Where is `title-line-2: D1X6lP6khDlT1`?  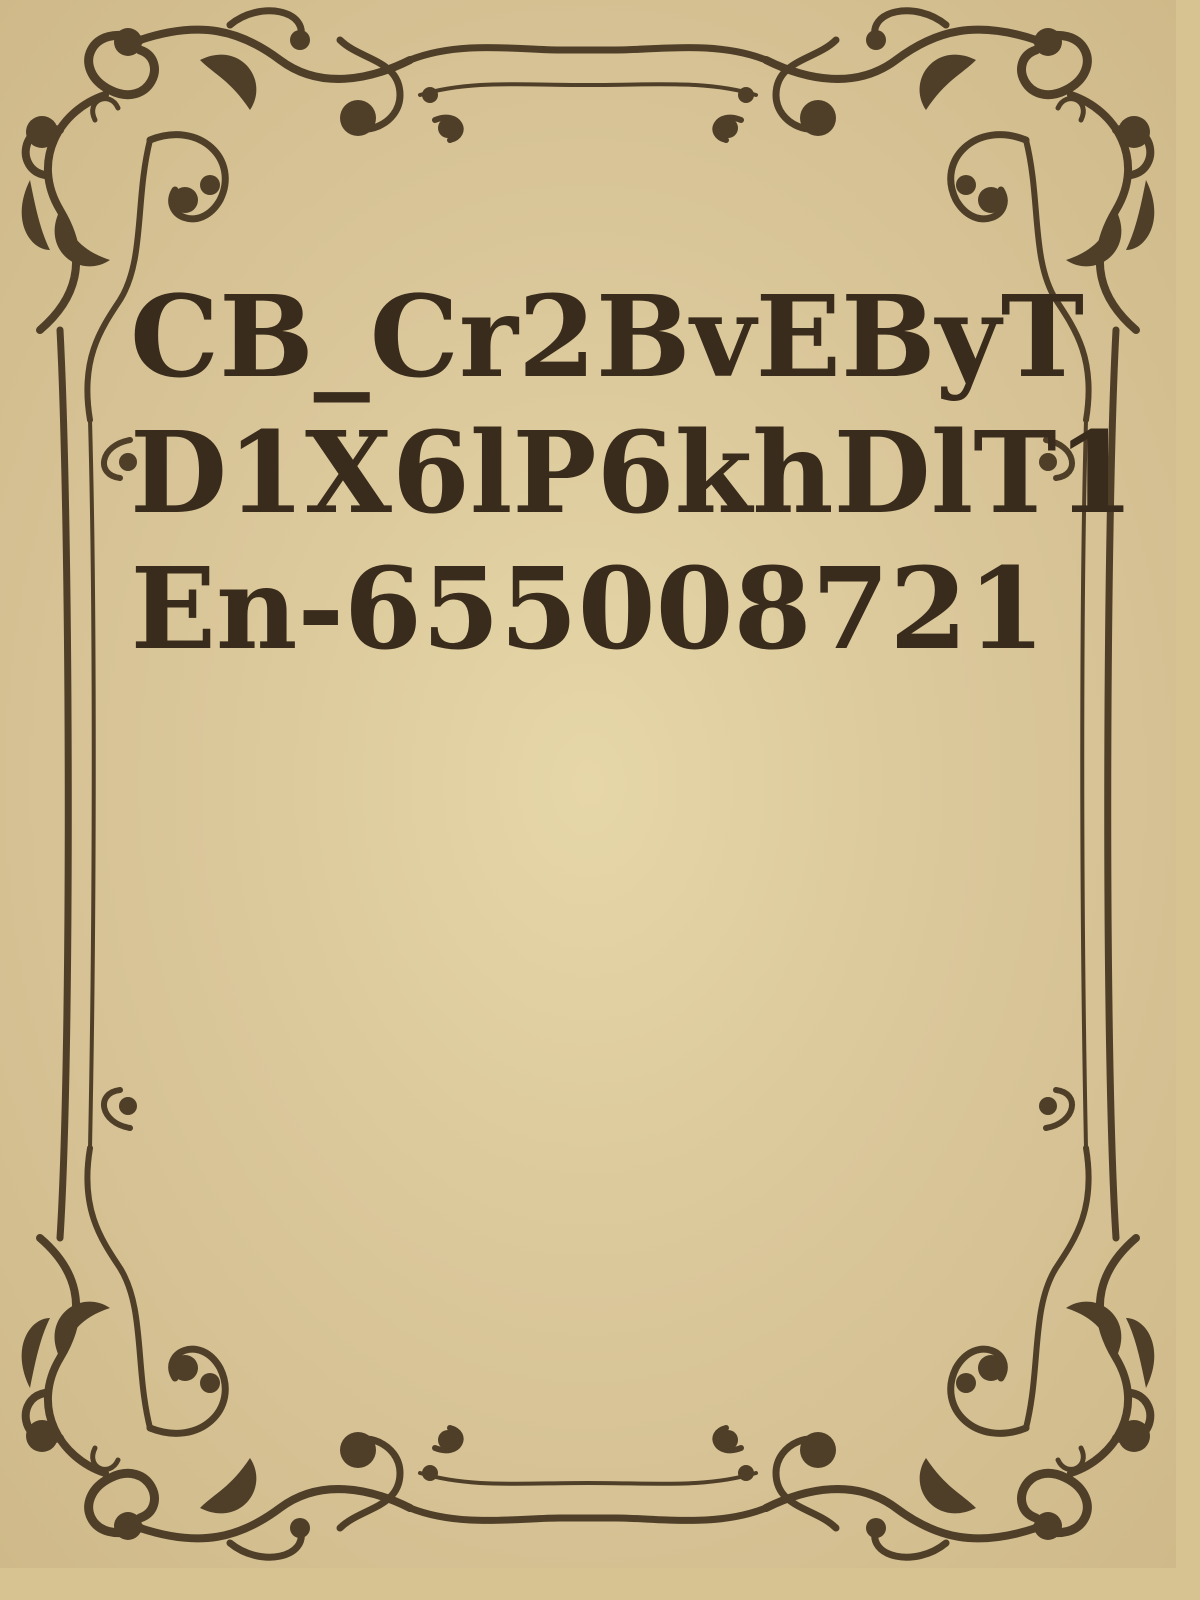 title-line-2: D1X6lP6khDlT1 is located at coordinates (632, 473).